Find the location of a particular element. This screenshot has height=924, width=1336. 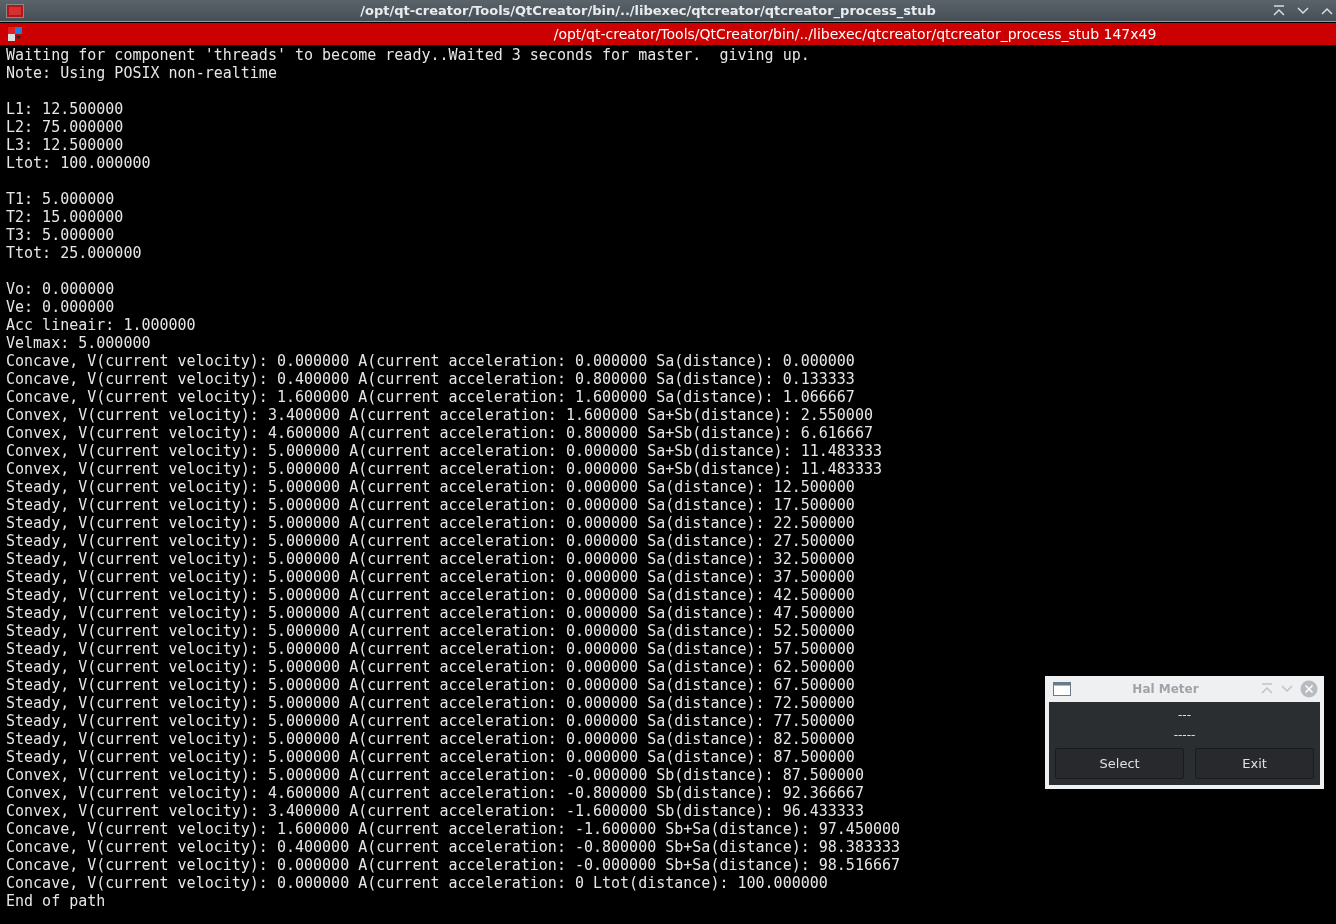

output-line: Concave, V(current velocity): 0.400000 A(current acceleration: -0.800000 Sb+Sa(distance): 98.383333 is located at coordinates (453, 847).